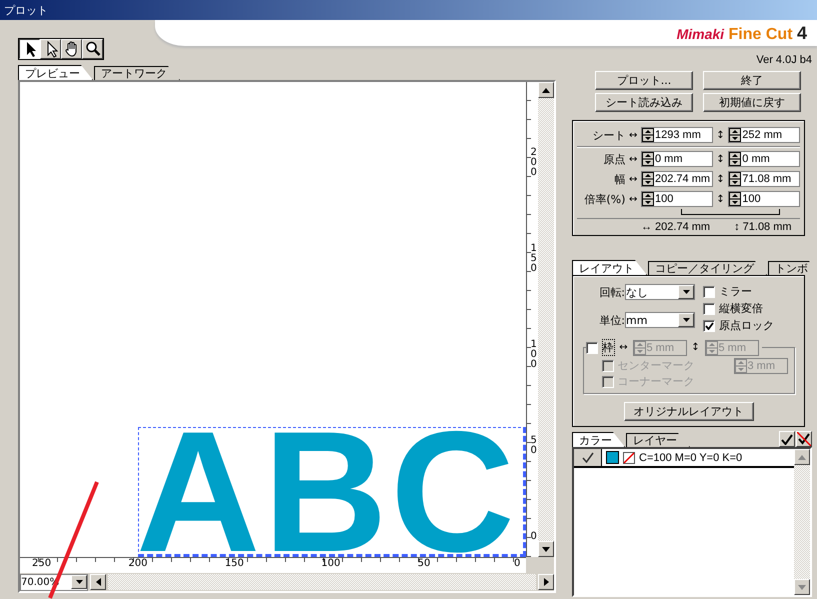 This screenshot has height=599, width=817. Describe the element at coordinates (752, 80) in the screenshot. I see `action-button: 終了` at that location.